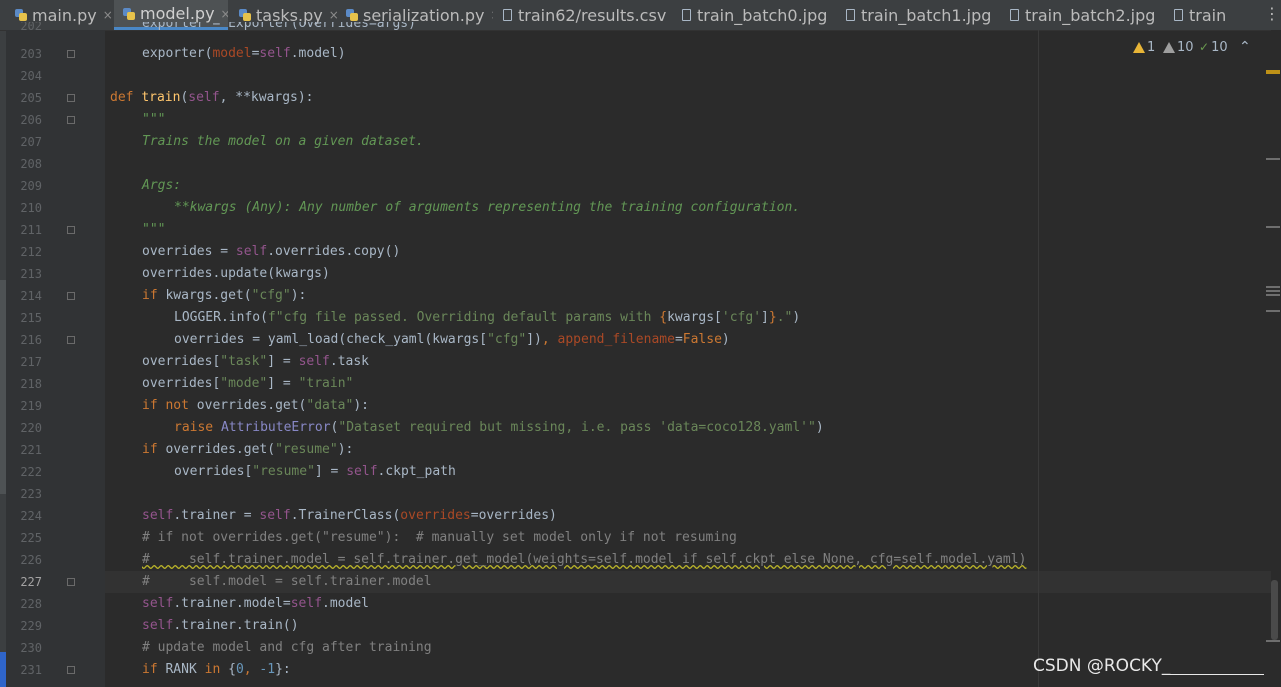 This screenshot has height=687, width=1281. Describe the element at coordinates (31, 98) in the screenshot. I see `line-number: 205` at that location.